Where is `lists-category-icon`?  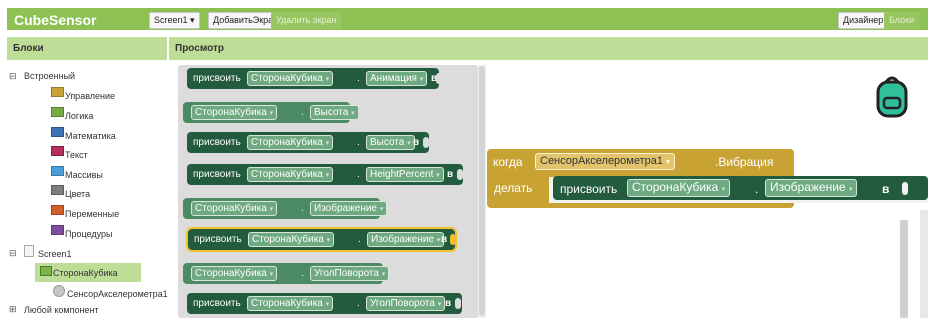
lists-category-icon is located at coordinates (57, 171).